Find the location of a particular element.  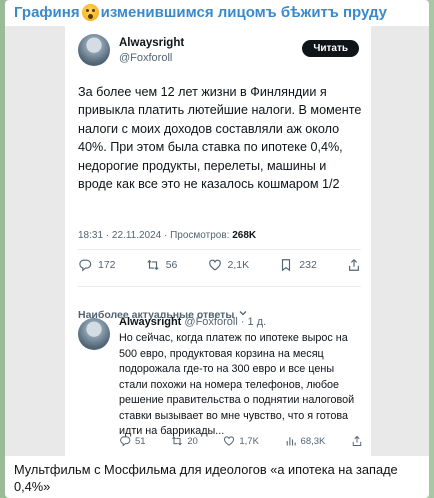

read-button: Читать is located at coordinates (330, 48).